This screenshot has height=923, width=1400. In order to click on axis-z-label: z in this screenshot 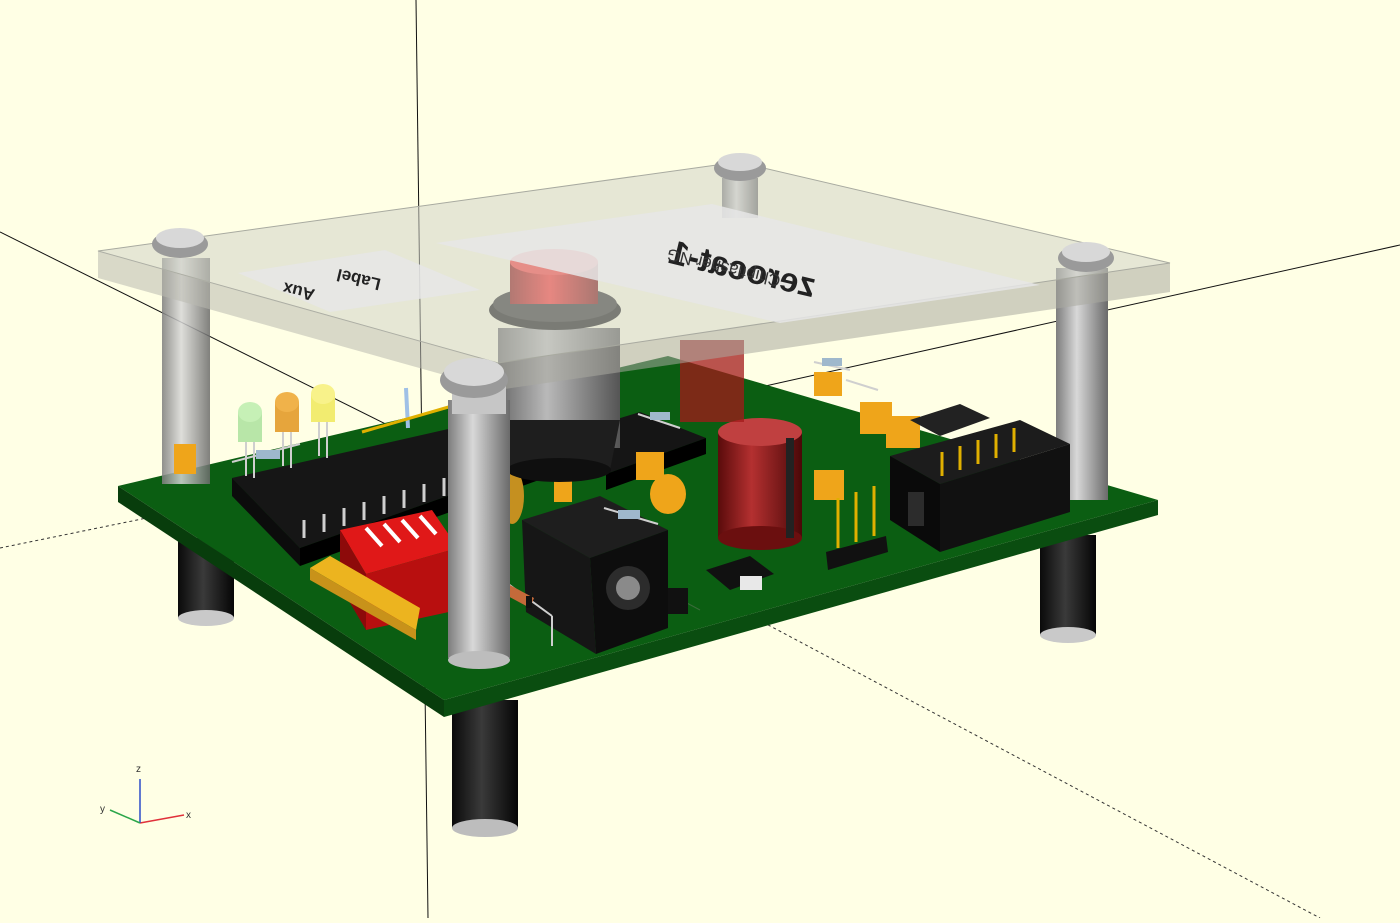, I will do `click(138, 769)`.